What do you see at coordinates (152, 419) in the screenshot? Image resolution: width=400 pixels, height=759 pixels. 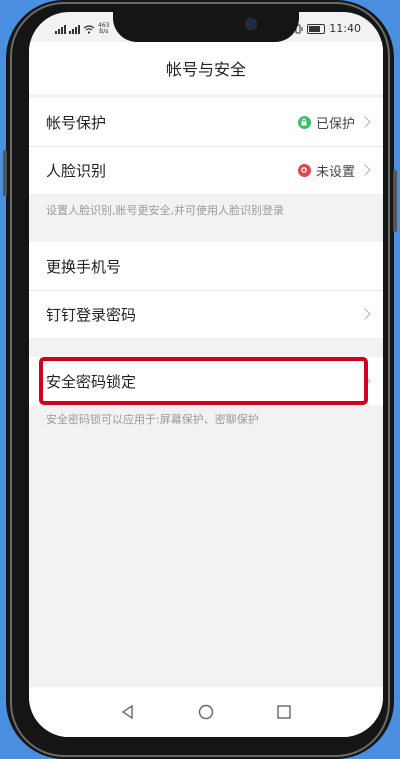 I see `security-lock-note: 安全密码锁可以应用于:屏幕保护、密聊保护` at bounding box center [152, 419].